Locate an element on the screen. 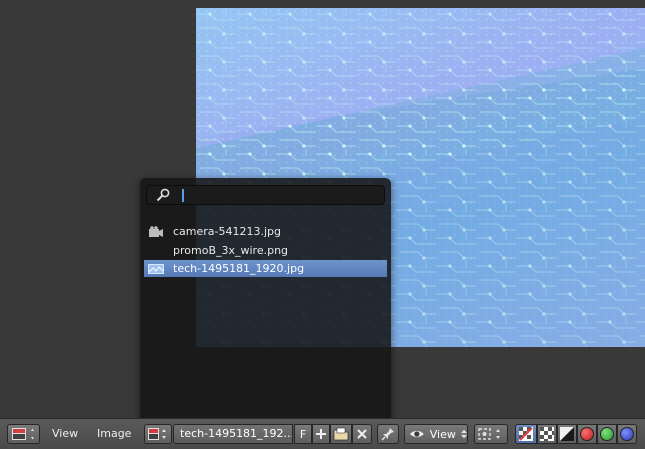 The height and width of the screenshot is (449, 645). blue-channel-icon is located at coordinates (627, 434).